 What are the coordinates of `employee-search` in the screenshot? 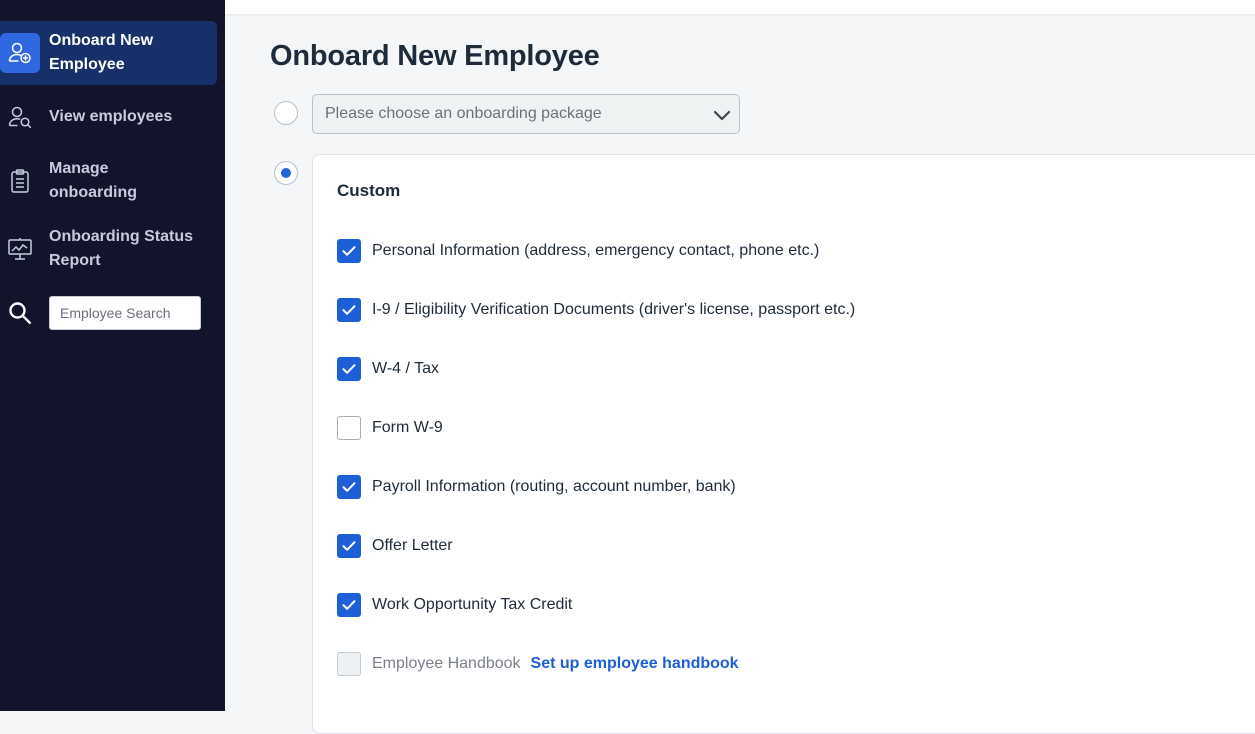 It's located at (112, 313).